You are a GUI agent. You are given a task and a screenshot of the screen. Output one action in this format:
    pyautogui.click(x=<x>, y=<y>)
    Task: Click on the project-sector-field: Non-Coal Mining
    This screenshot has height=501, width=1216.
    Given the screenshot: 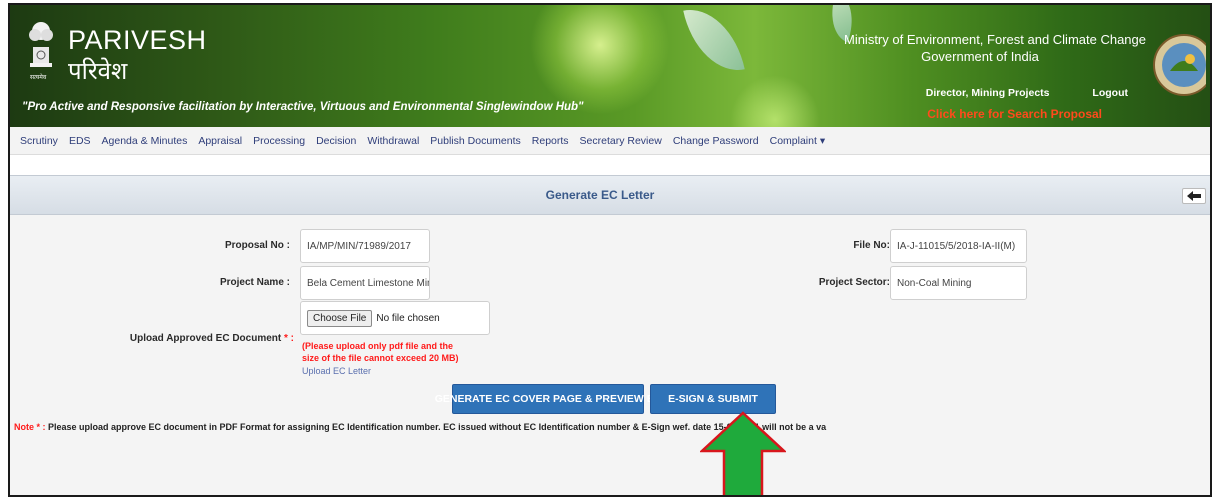 What is the action you would take?
    pyautogui.click(x=958, y=283)
    